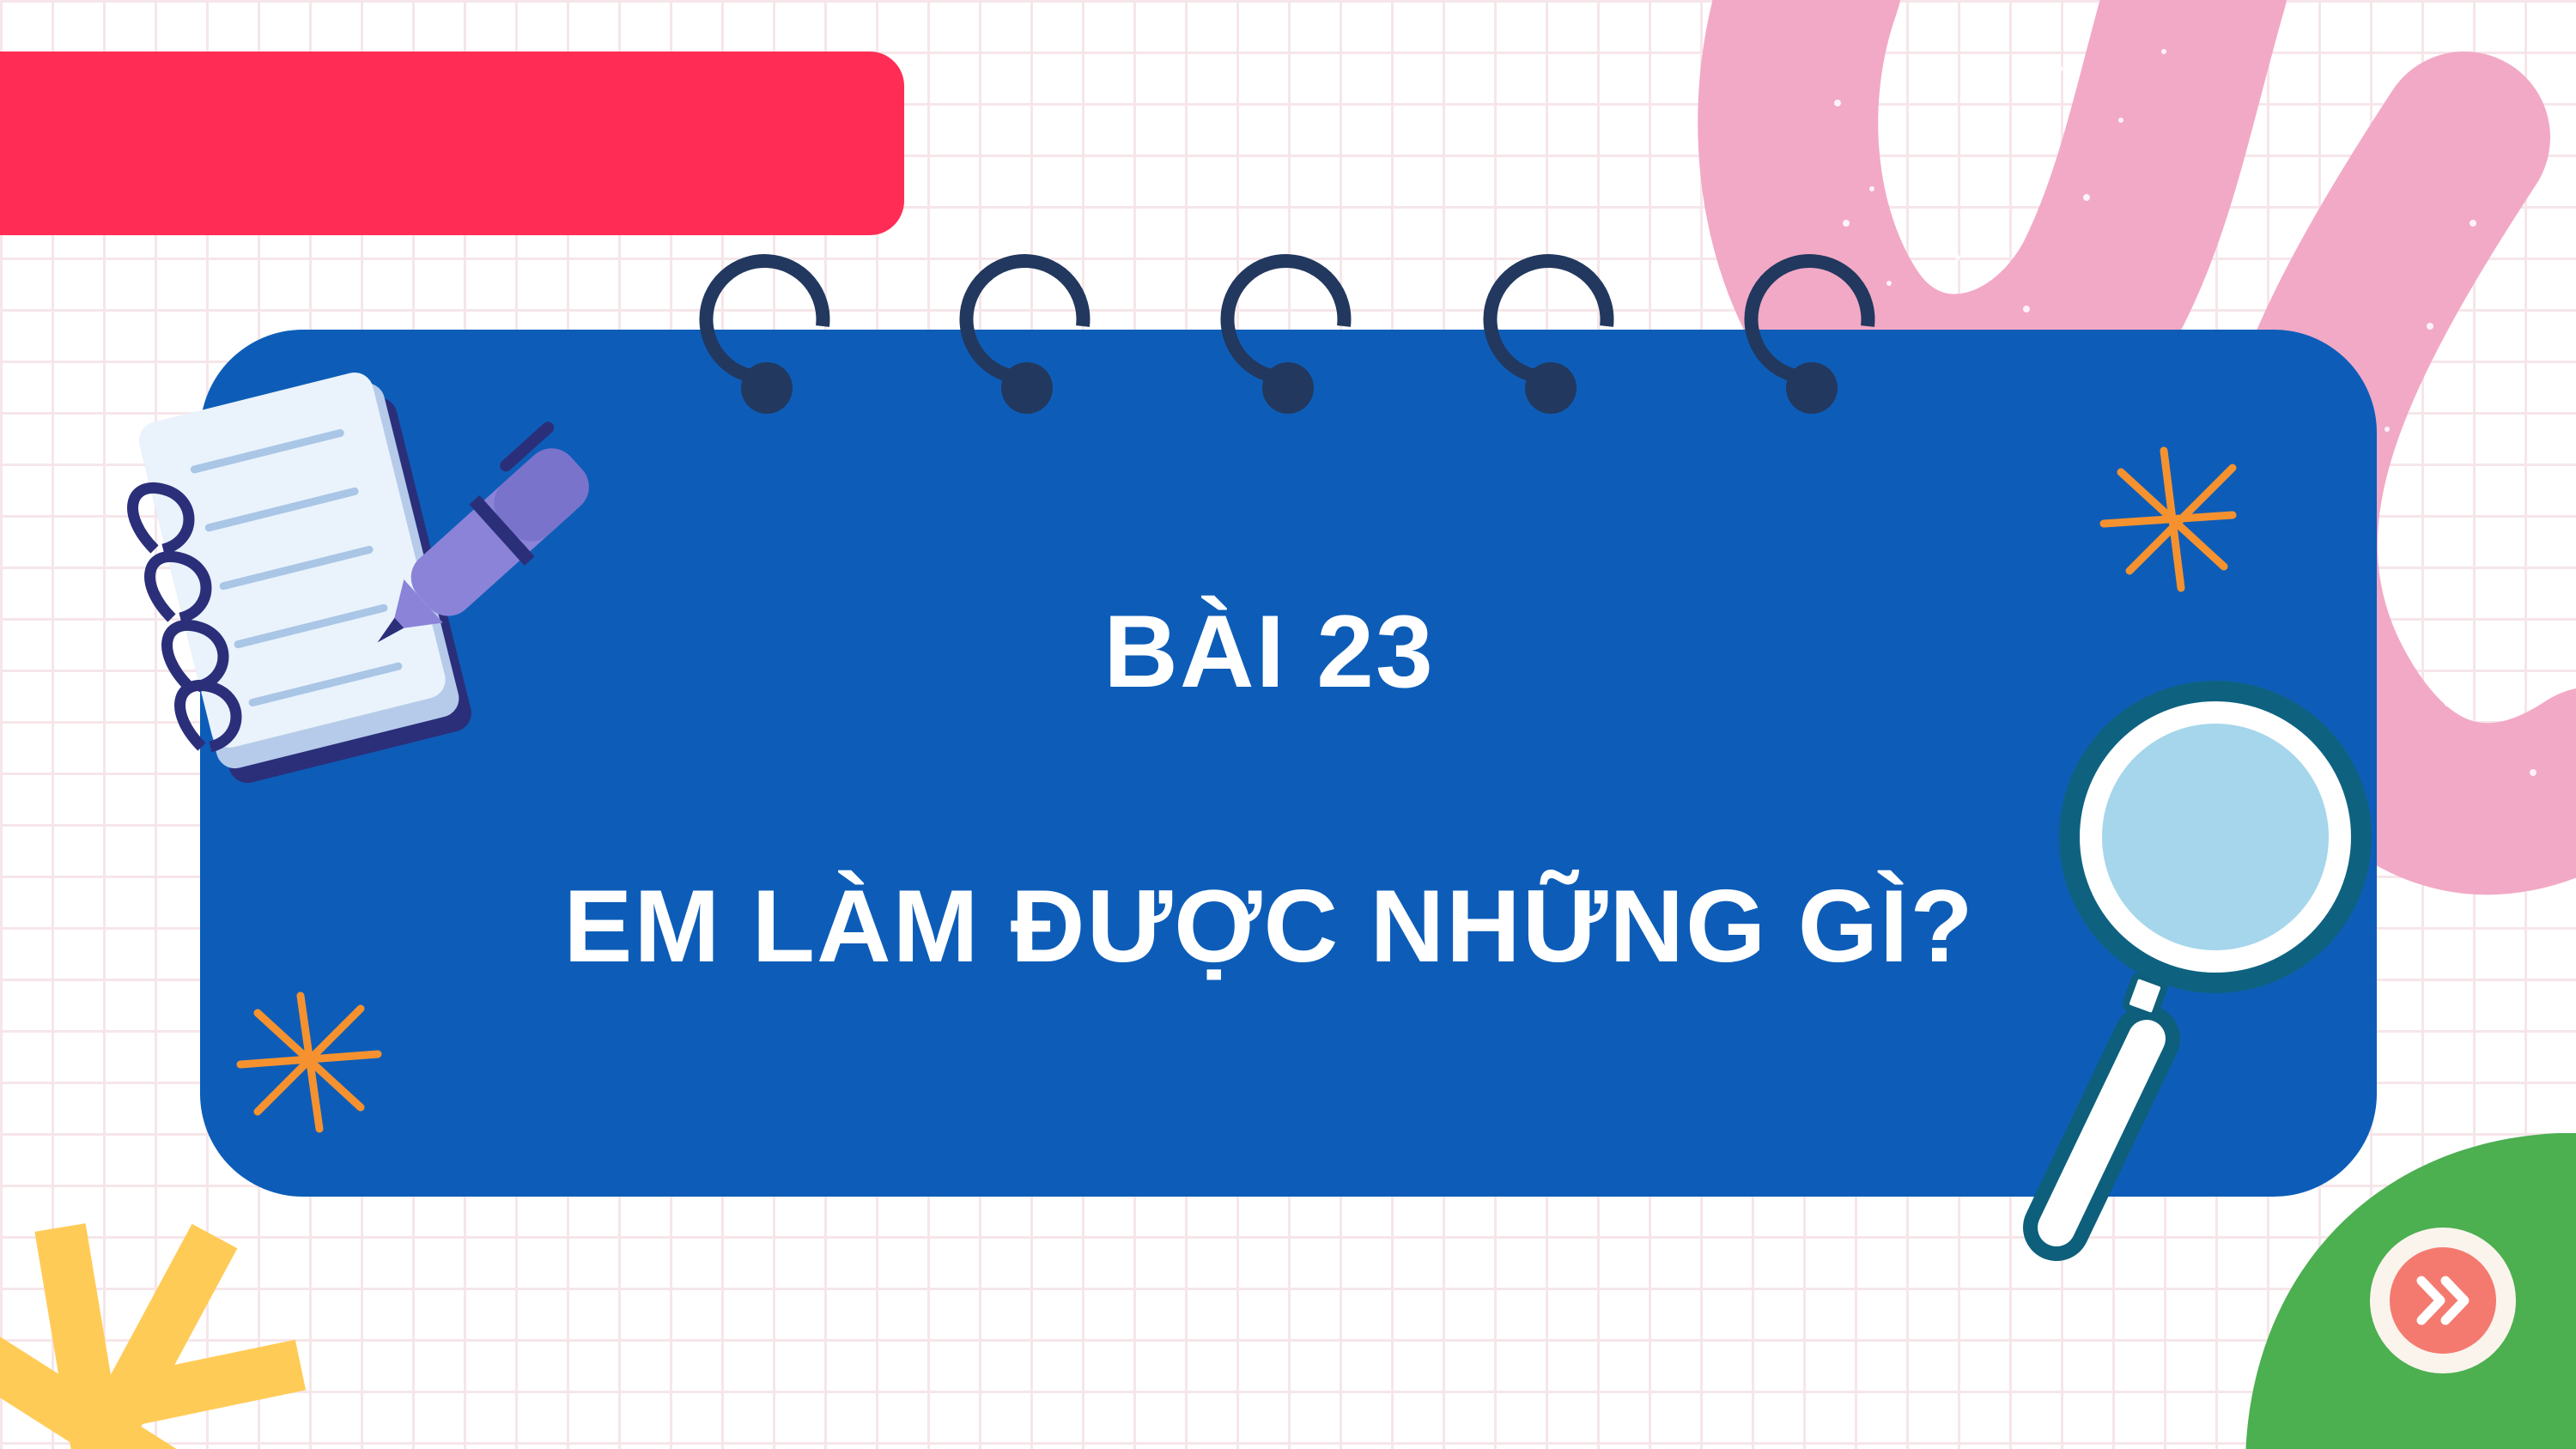 The width and height of the screenshot is (2576, 1449). I want to click on double-chevron-right-icon, so click(2443, 1300).